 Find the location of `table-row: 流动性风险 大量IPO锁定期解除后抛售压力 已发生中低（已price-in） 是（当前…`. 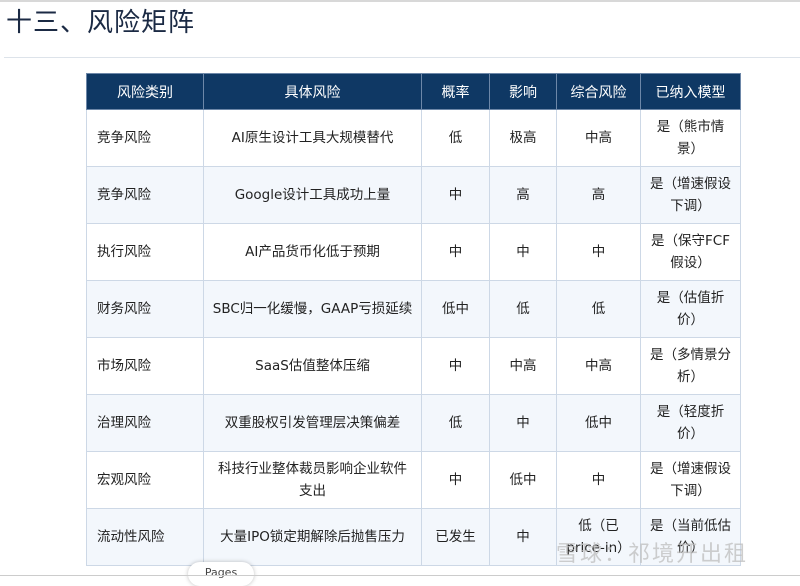

table-row: 流动性风险 大量IPO锁定期解除后抛售压力 已发生中低（已price-in） 是（当前… is located at coordinates (413, 537).